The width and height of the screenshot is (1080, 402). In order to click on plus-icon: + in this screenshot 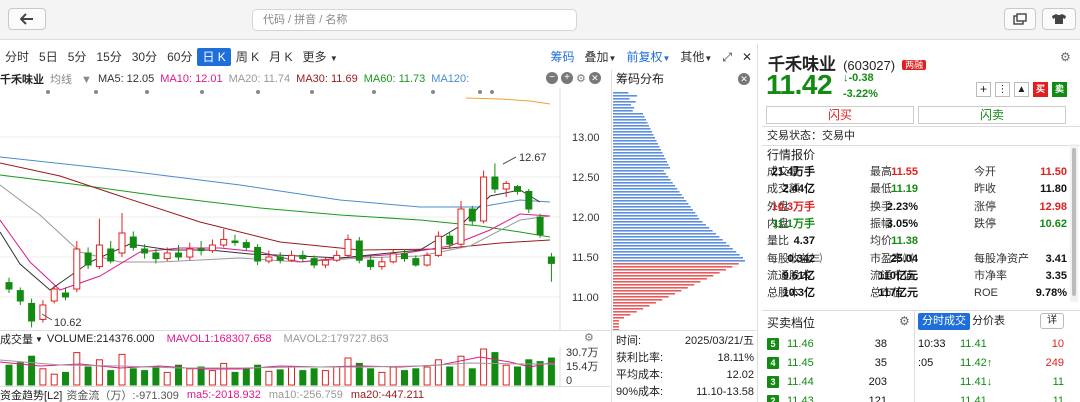, I will do `click(567, 78)`.